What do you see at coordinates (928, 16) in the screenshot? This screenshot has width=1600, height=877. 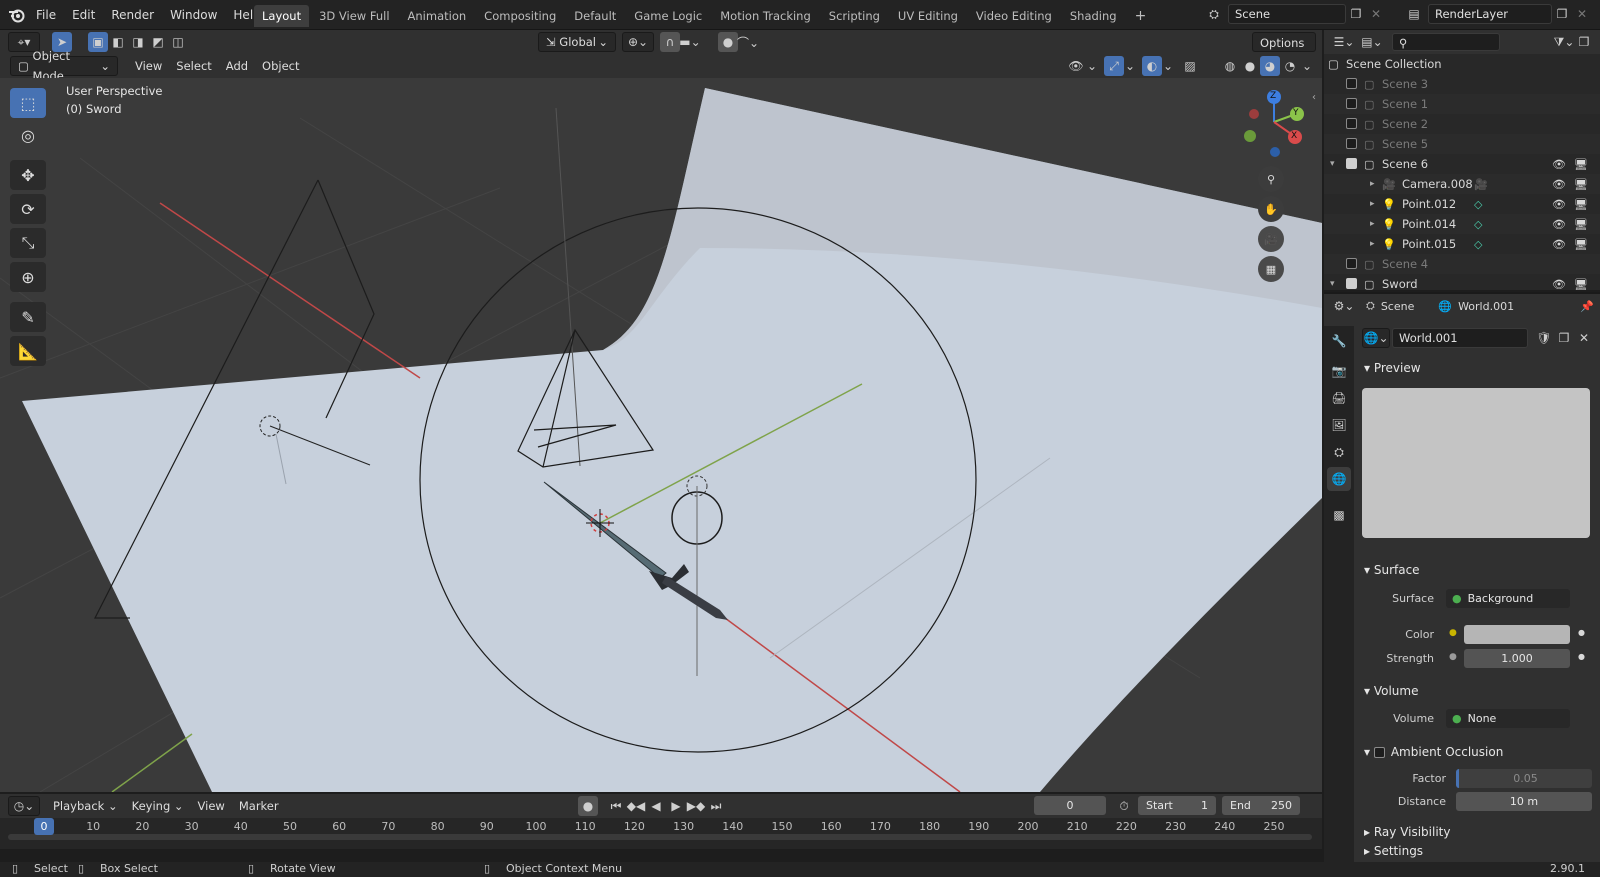 I see `tab-uv-editing: UV Editing` at bounding box center [928, 16].